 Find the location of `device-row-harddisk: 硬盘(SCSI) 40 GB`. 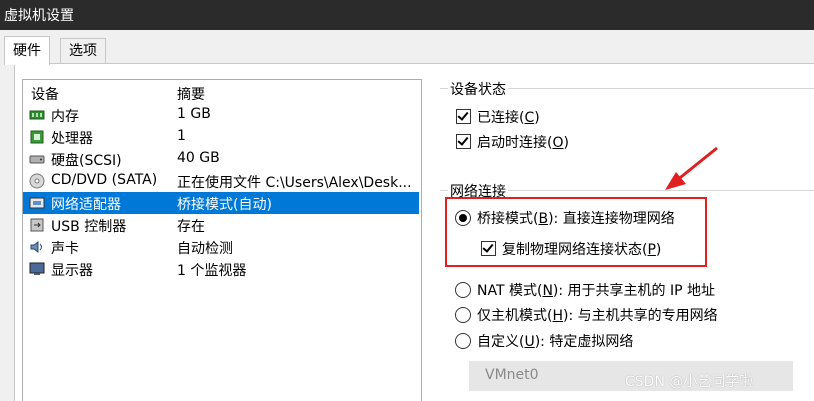

device-row-harddisk: 硬盘(SCSI) 40 GB is located at coordinates (221, 159).